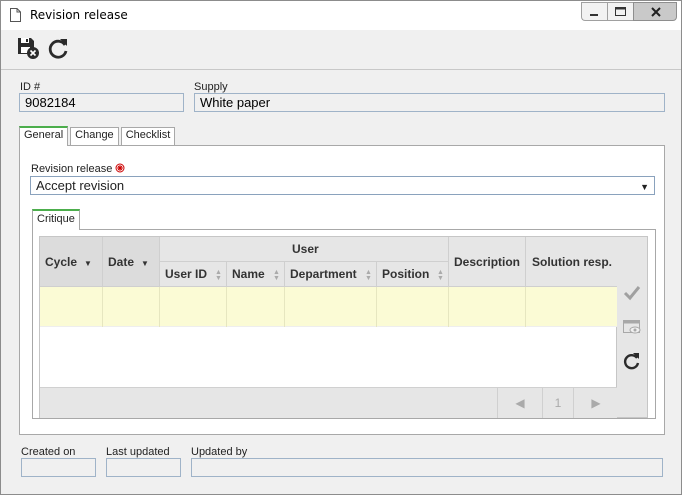  I want to click on column-header-user-id: User ID ▲ ▼, so click(193, 274).